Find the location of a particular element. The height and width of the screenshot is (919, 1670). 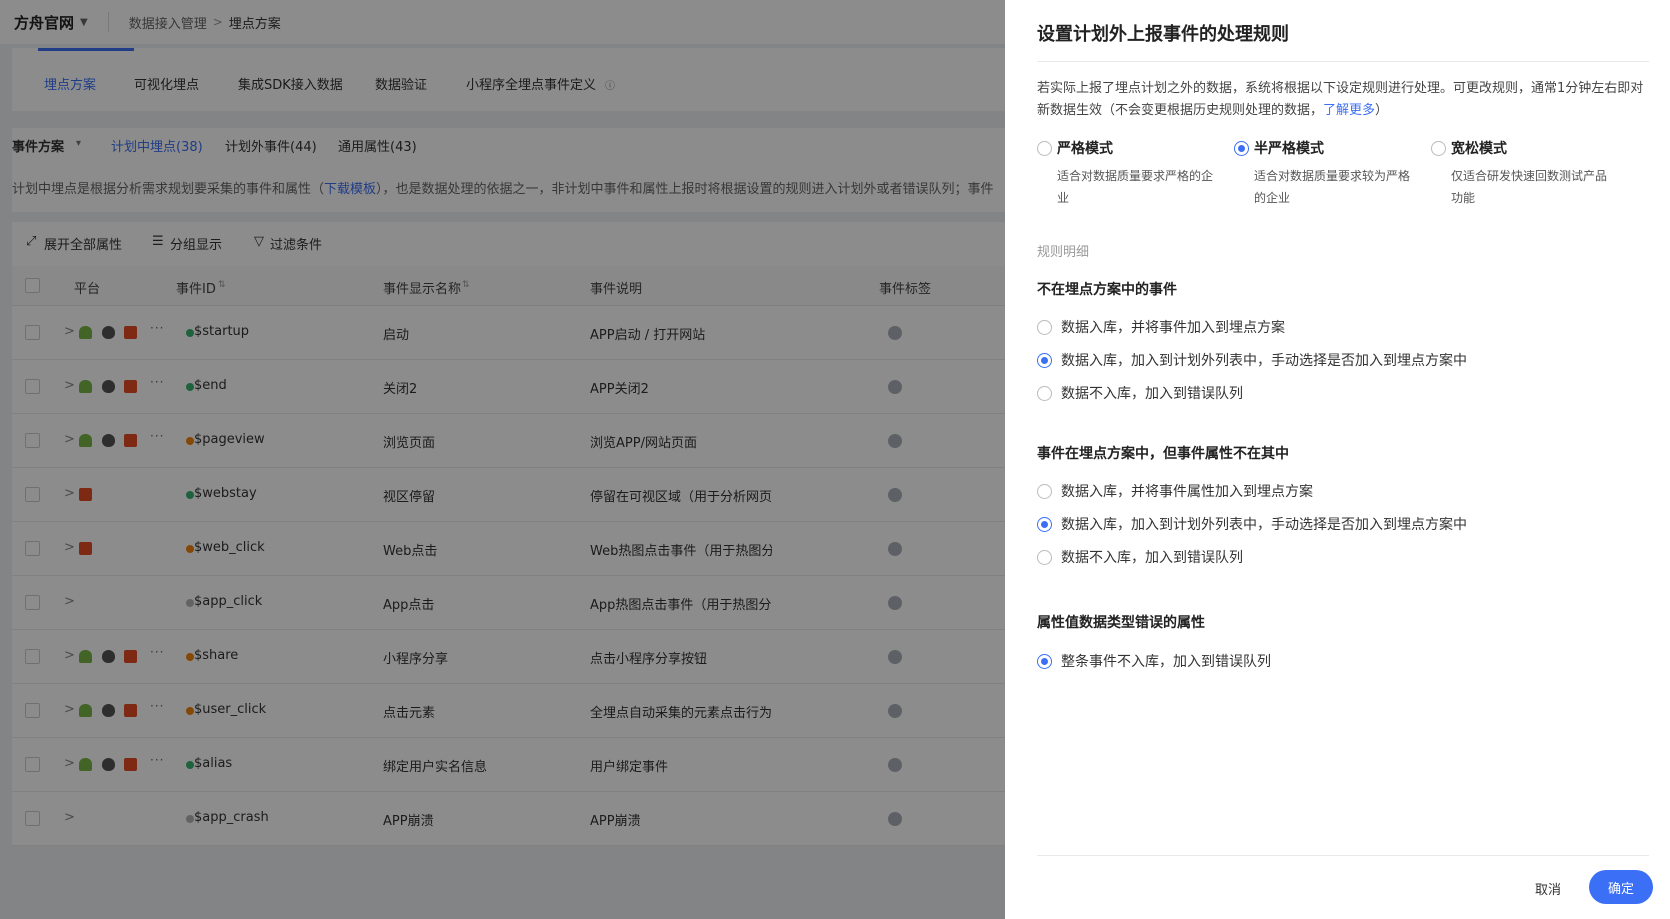

mode-description: 适合对数据质量要求较为严格的企业 is located at coordinates (1332, 187).